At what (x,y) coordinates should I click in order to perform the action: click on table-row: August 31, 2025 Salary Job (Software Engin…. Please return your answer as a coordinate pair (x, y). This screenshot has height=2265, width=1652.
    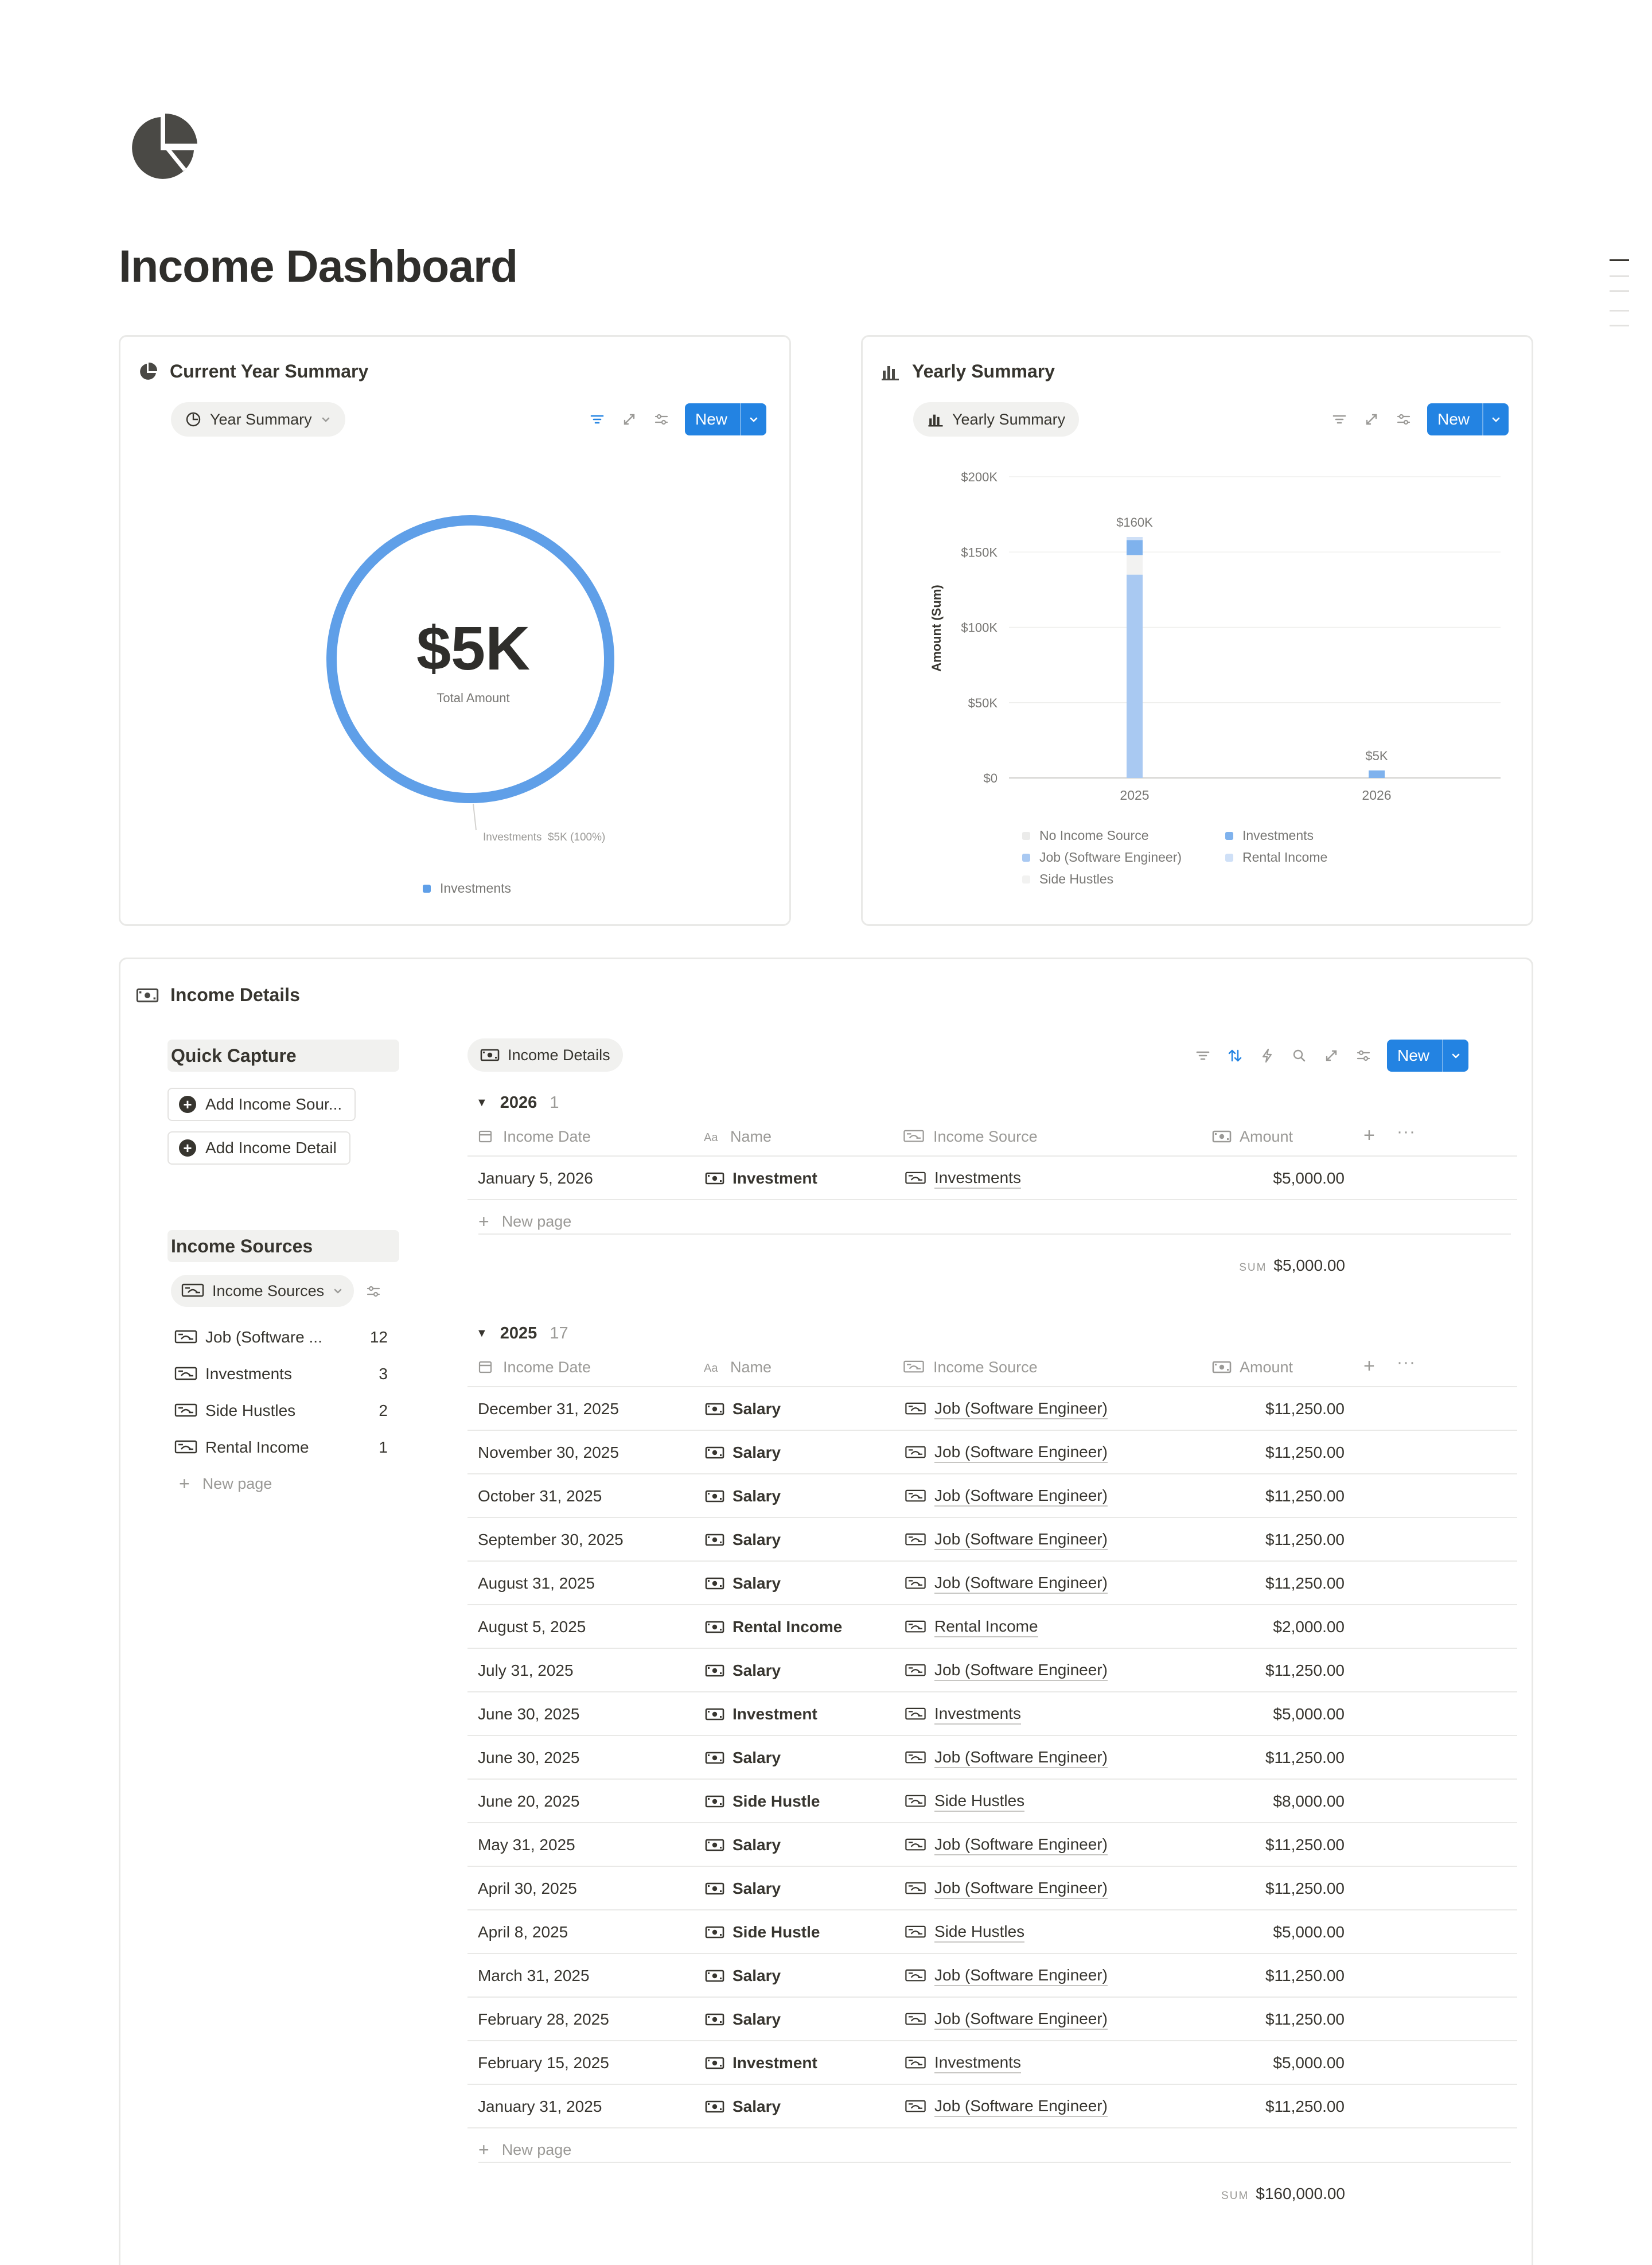
    Looking at the image, I should click on (992, 1583).